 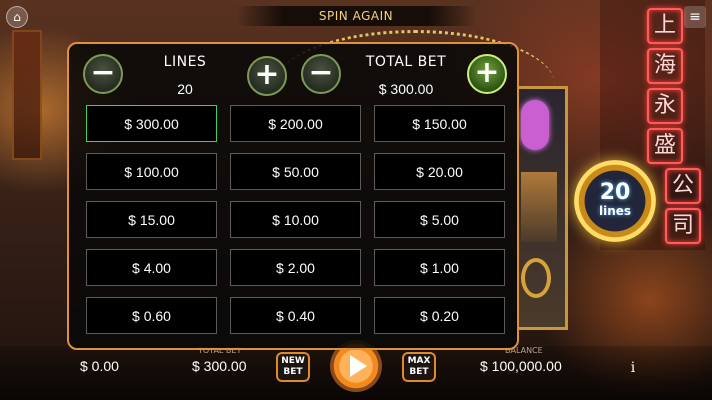 I want to click on reel-symbol-gangster, so click(x=539, y=207).